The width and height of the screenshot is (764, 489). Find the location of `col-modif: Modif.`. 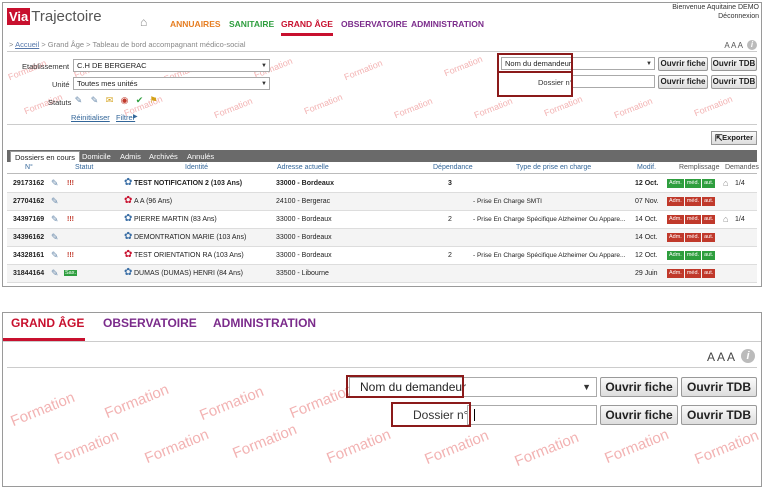

col-modif: Modif. is located at coordinates (646, 167).